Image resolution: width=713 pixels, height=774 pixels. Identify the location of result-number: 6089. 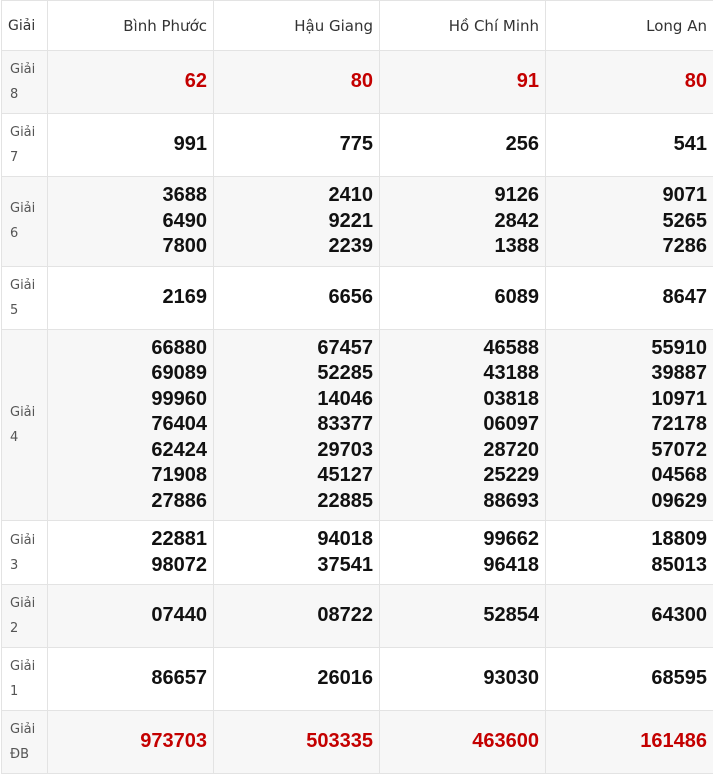
(462, 298).